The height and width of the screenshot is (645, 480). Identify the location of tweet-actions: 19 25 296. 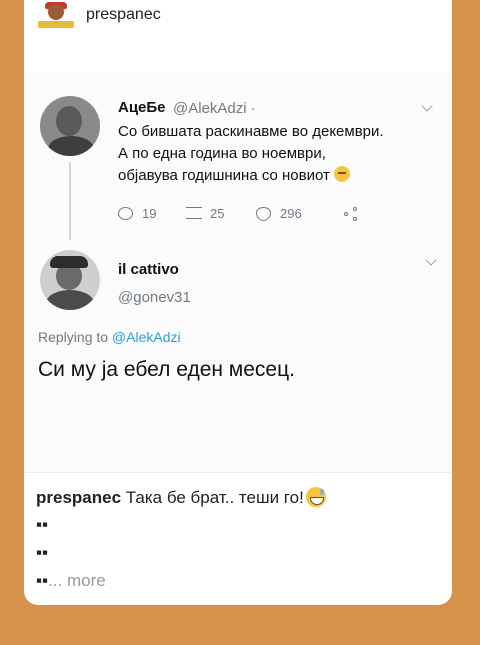
(268, 214).